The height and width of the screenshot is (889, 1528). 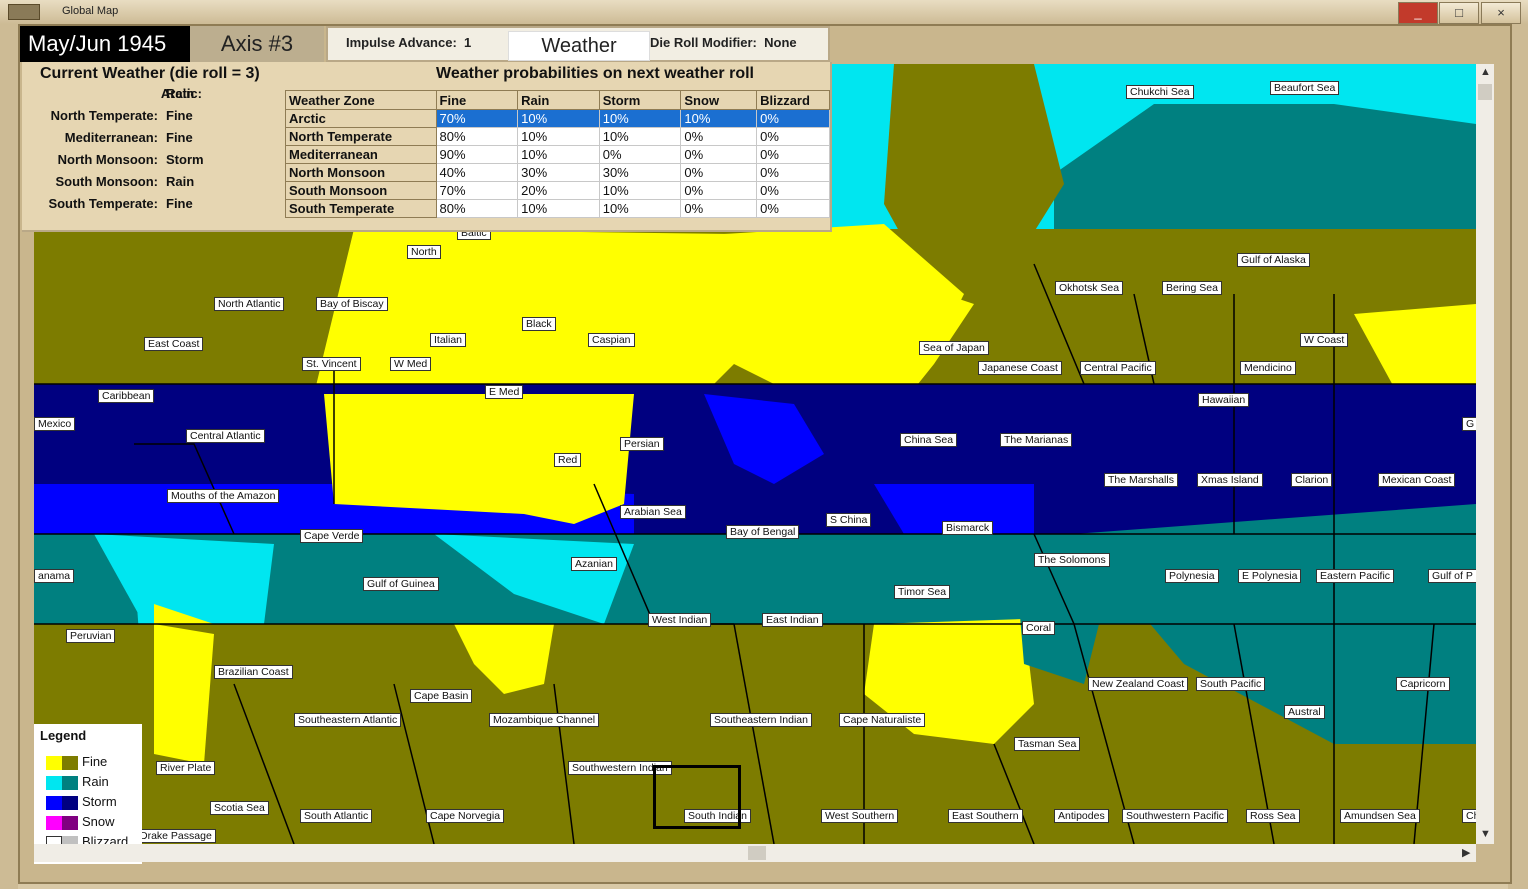 What do you see at coordinates (611, 340) in the screenshot?
I see `sea-label: Caspian` at bounding box center [611, 340].